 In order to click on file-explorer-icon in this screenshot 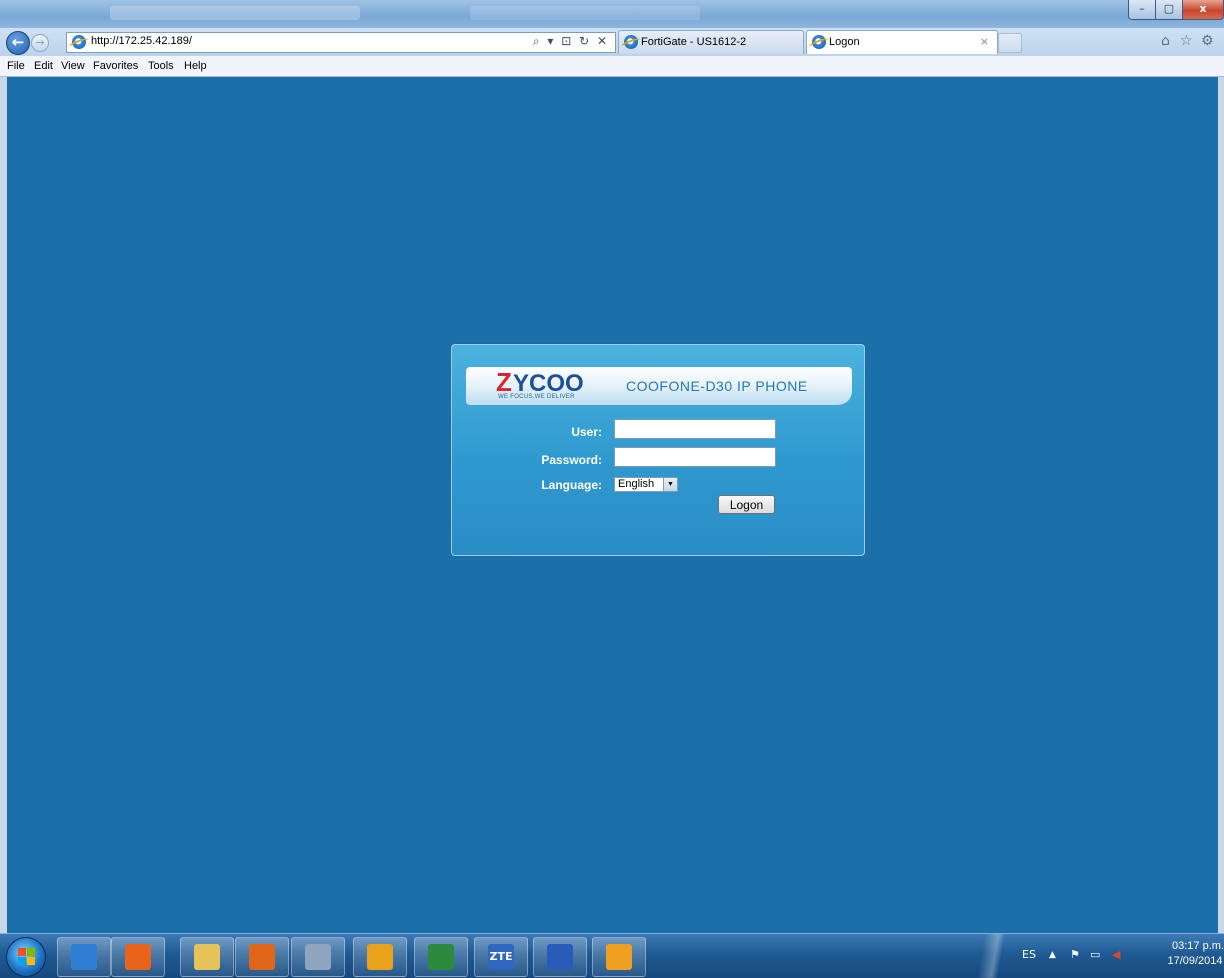, I will do `click(207, 957)`.